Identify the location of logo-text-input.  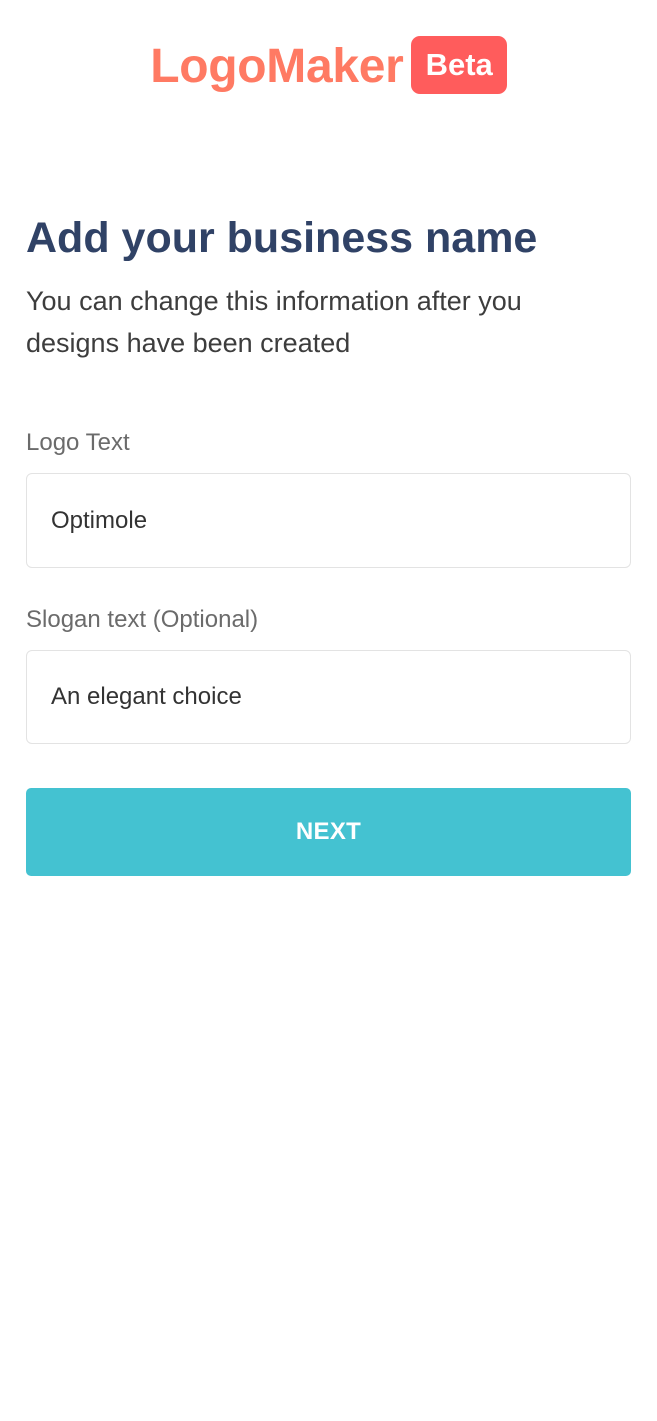
(328, 520).